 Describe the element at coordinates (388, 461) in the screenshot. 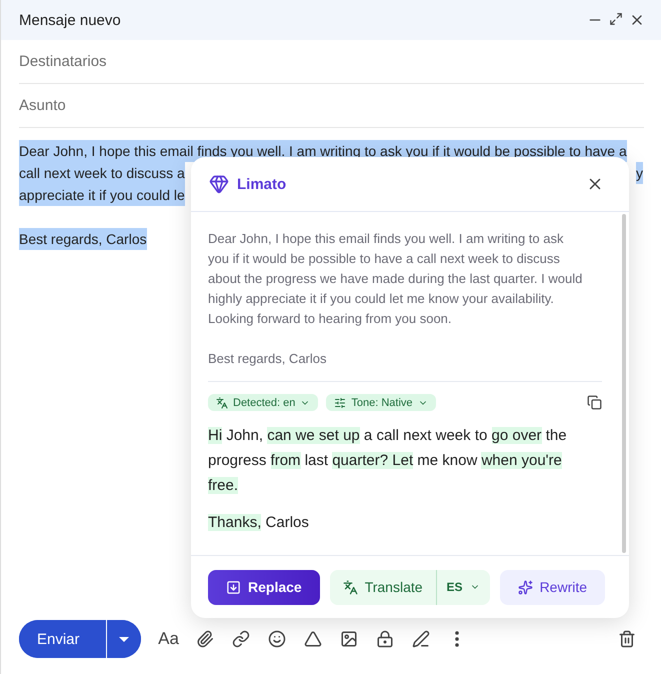

I see `rewritten-text: Hi John, can we set up a call next week to go over the progress from last quarter? Let me know when you're free.` at that location.